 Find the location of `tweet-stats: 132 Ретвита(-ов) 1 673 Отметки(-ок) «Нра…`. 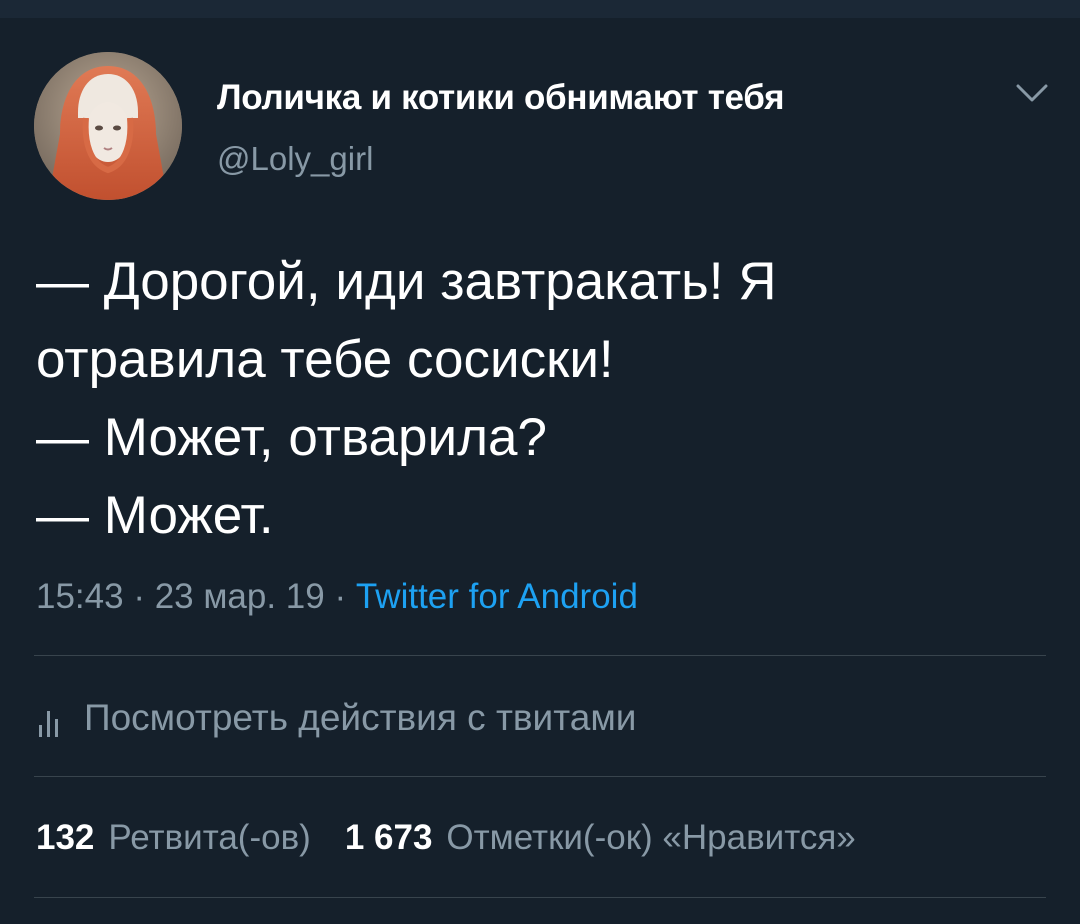

tweet-stats: 132 Ретвита(-ов) 1 673 Отметки(-ок) «Нра… is located at coordinates (446, 838).